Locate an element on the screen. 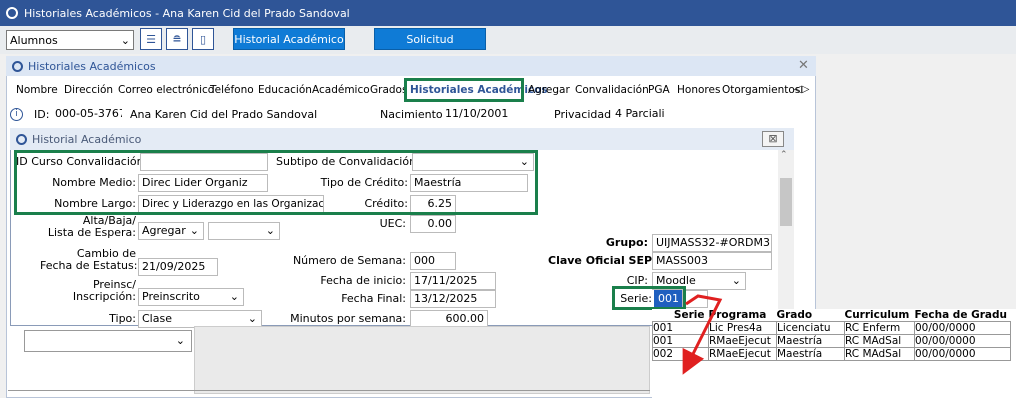  red-arrow is located at coordinates (702, 334).